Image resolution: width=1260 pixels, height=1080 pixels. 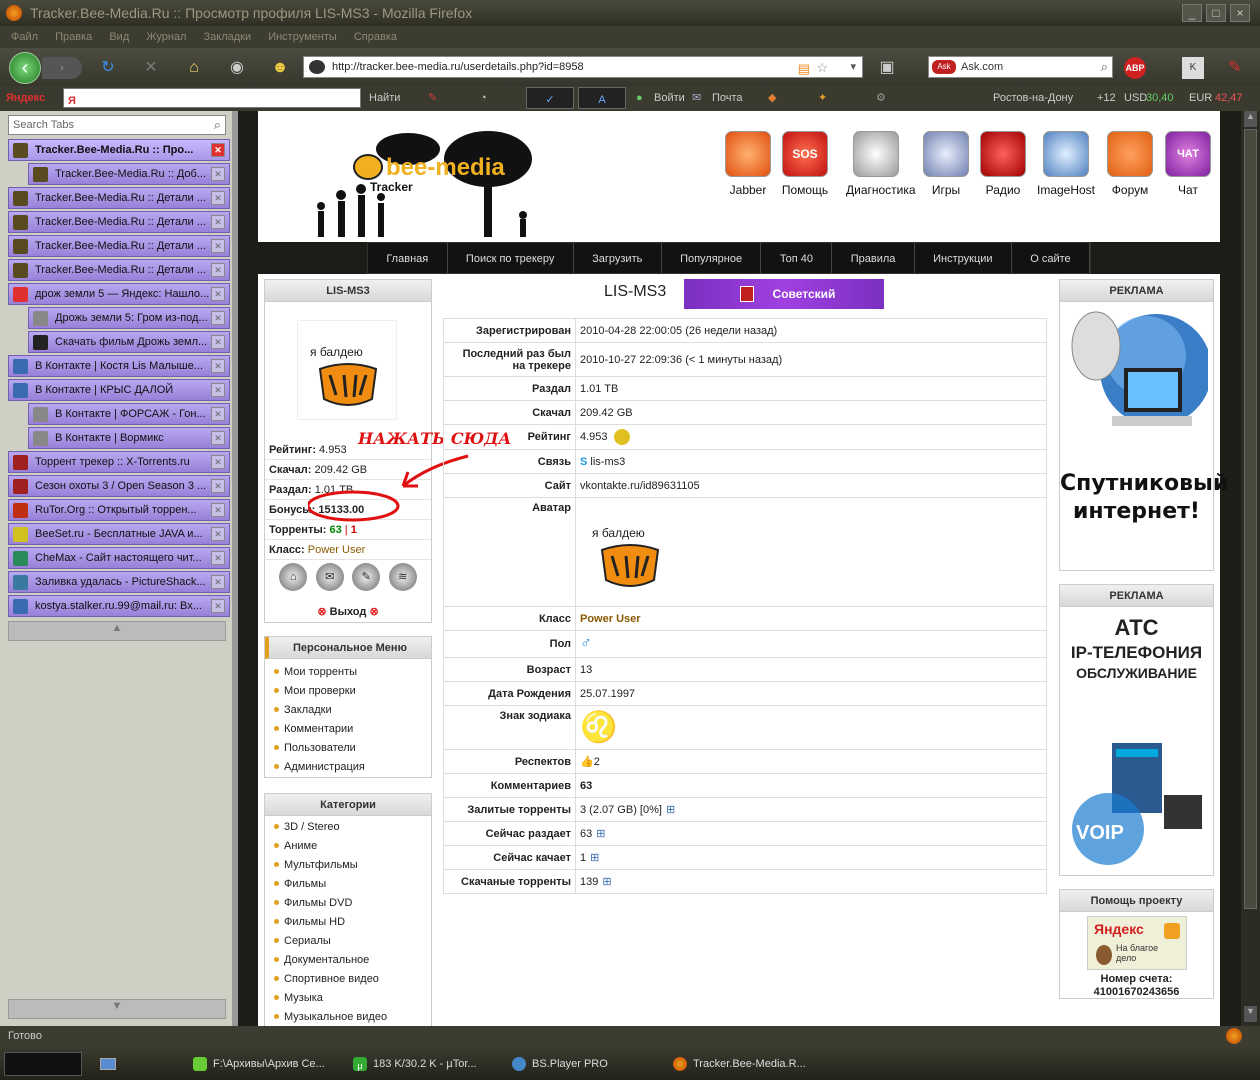 I want to click on header-games: Игры, so click(x=946, y=164).